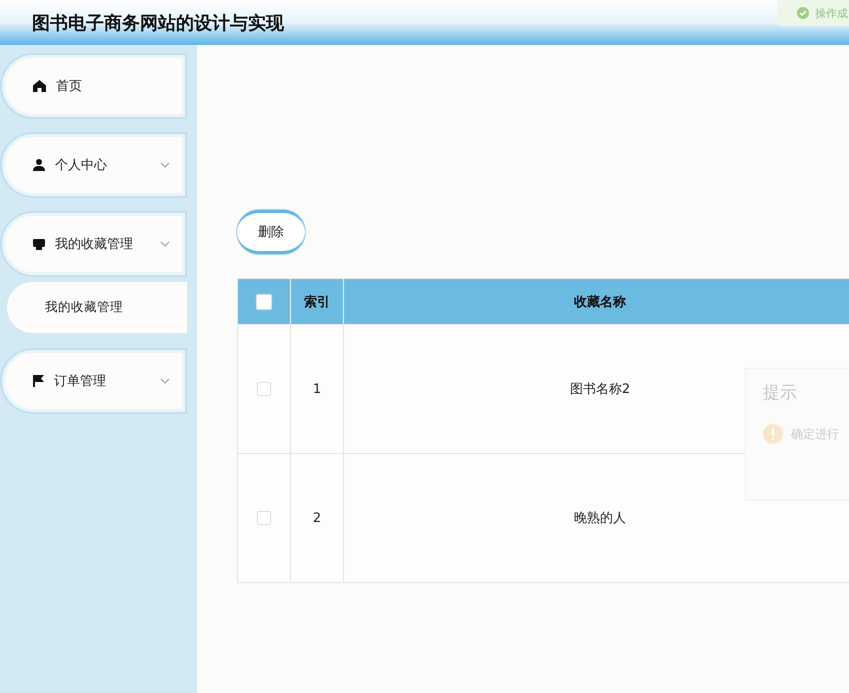 This screenshot has height=693, width=849. I want to click on sidebar-item: 个人中心, so click(93, 165).